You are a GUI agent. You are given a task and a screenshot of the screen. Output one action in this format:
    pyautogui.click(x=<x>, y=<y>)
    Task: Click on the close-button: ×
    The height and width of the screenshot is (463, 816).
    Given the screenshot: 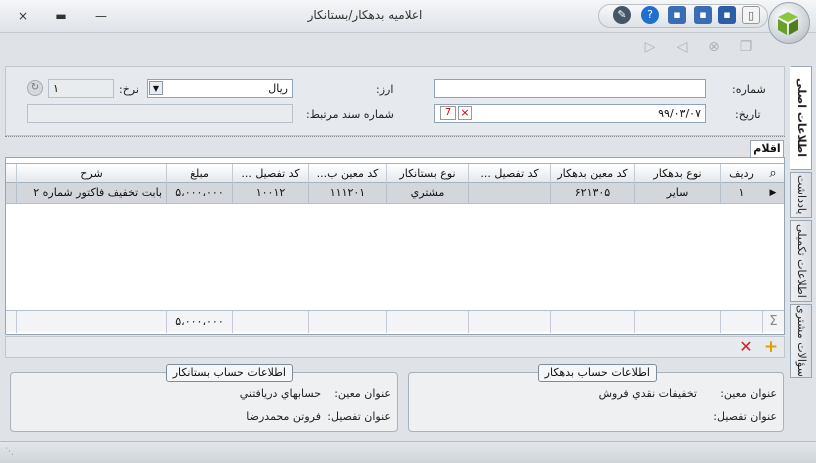 What is the action you would take?
    pyautogui.click(x=23, y=16)
    